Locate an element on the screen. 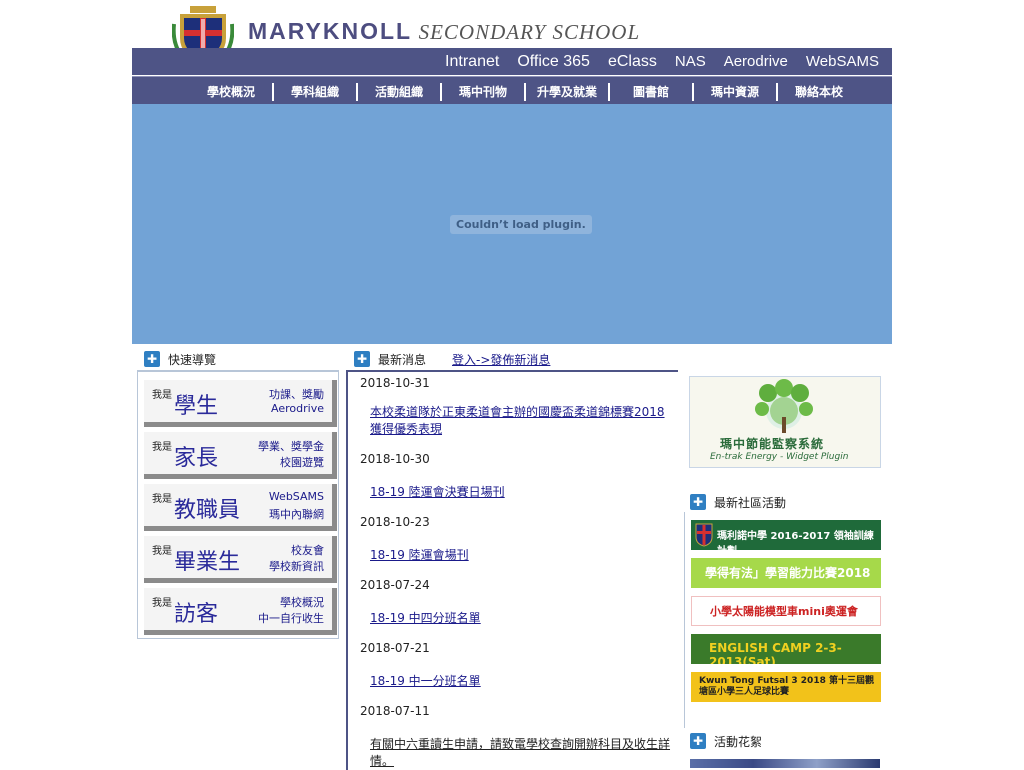  quick-sub2: 學校新資訊 is located at coordinates (296, 566).